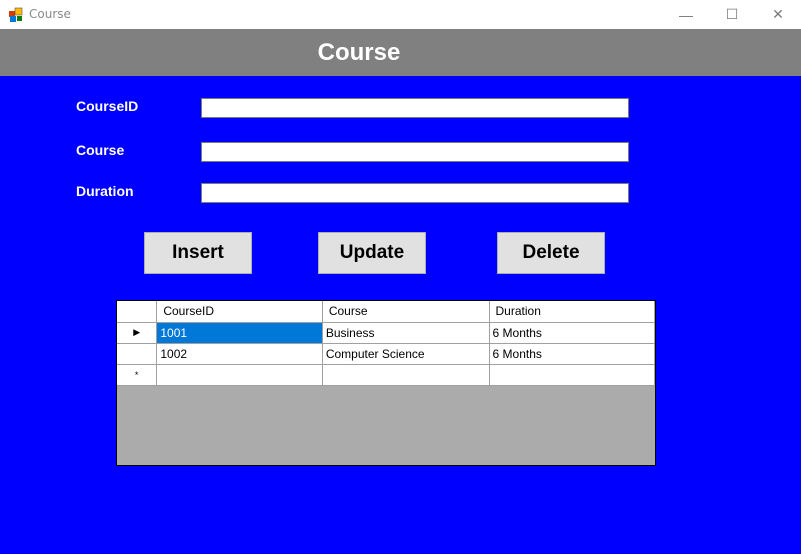  I want to click on column-header-duration: Duration, so click(572, 312).